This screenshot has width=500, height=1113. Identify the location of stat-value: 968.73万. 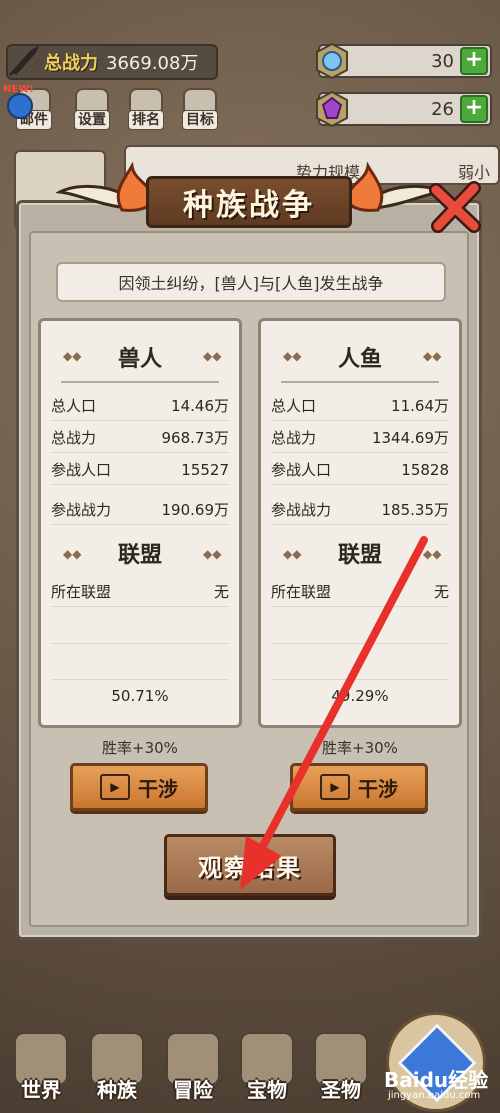
(195, 438).